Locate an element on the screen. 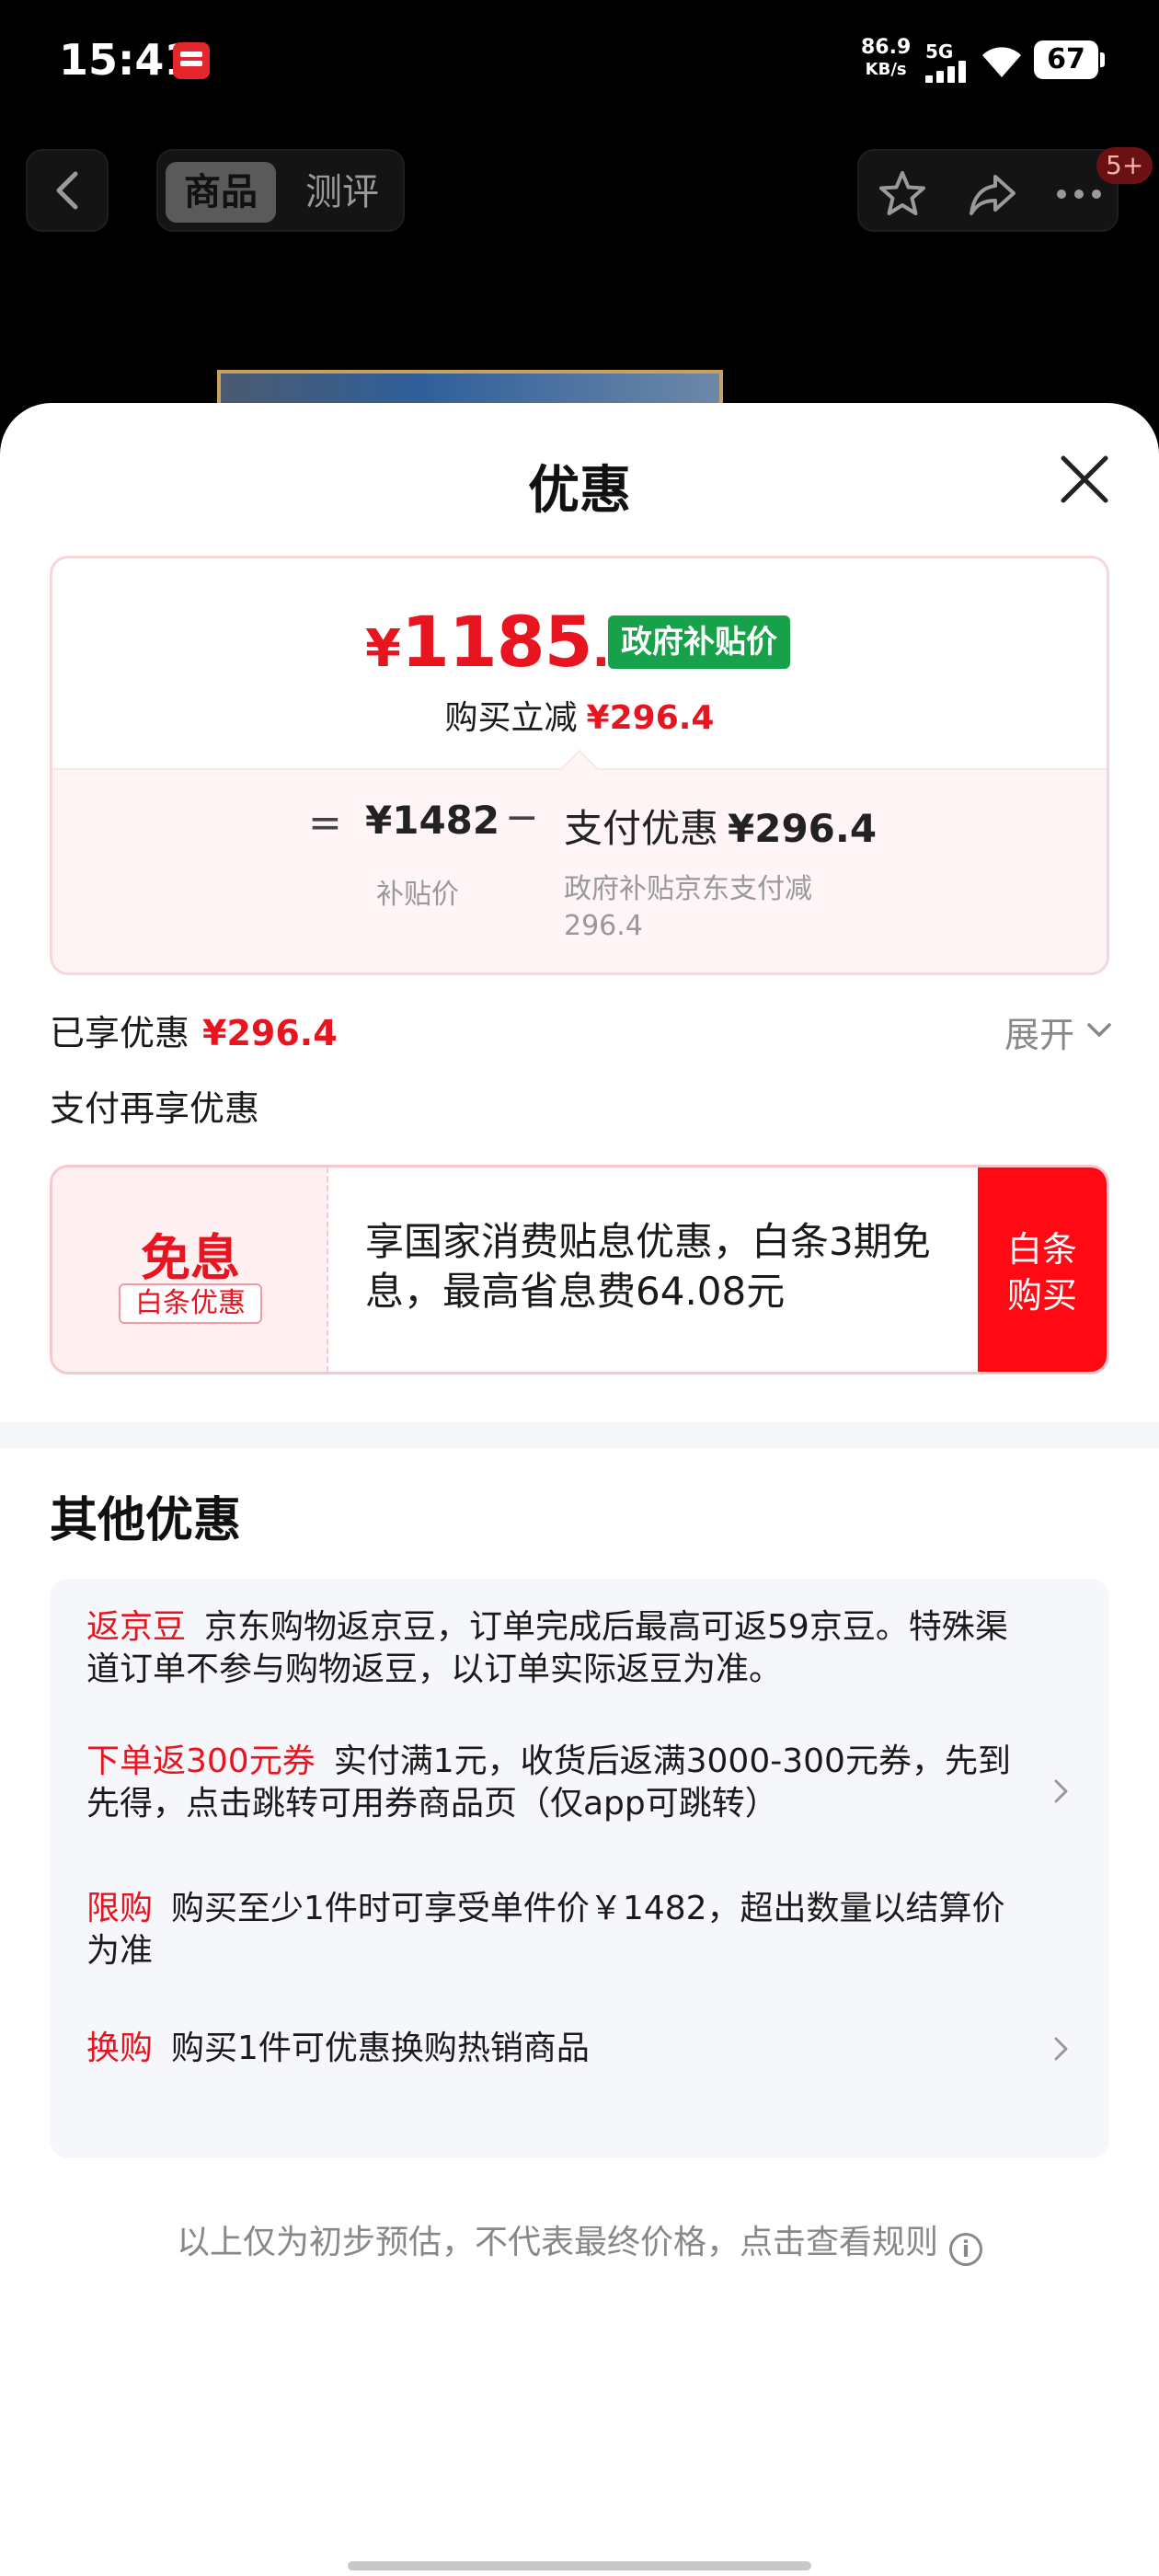 The width and height of the screenshot is (1159, 2576). promo-item-tradein: 换购 购买1件可优惠换购热销商品 is located at coordinates (555, 2049).